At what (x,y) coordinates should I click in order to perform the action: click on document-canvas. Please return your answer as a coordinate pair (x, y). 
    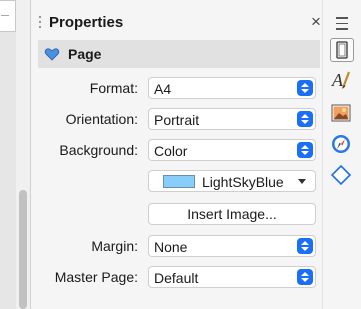
    Looking at the image, I should click on (8, 154).